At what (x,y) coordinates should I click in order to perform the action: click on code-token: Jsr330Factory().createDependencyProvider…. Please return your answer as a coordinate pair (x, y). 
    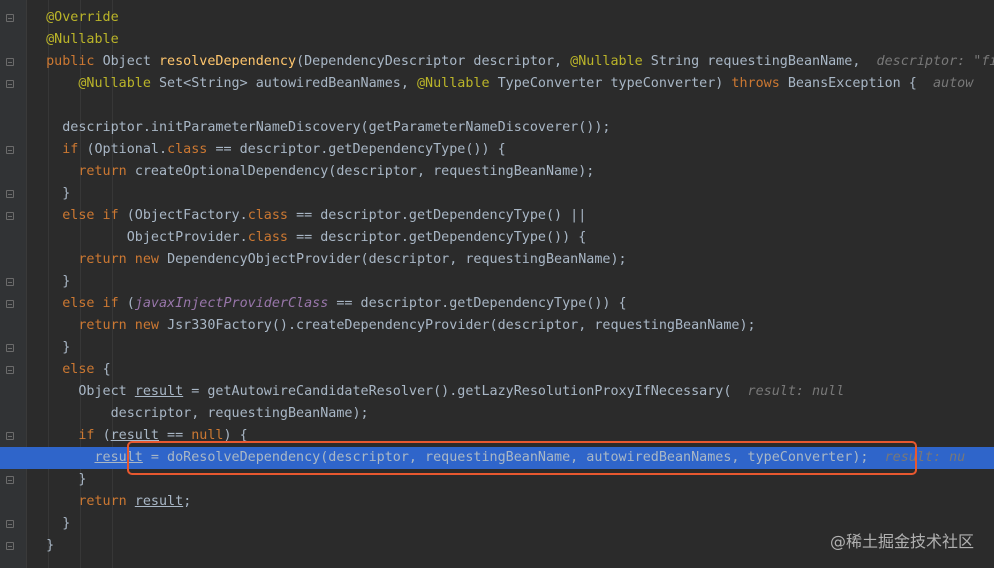
    Looking at the image, I should click on (461, 325).